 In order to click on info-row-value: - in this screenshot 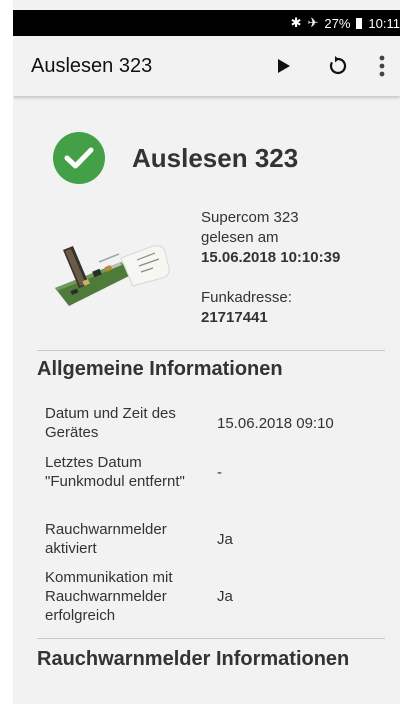, I will do `click(219, 472)`.